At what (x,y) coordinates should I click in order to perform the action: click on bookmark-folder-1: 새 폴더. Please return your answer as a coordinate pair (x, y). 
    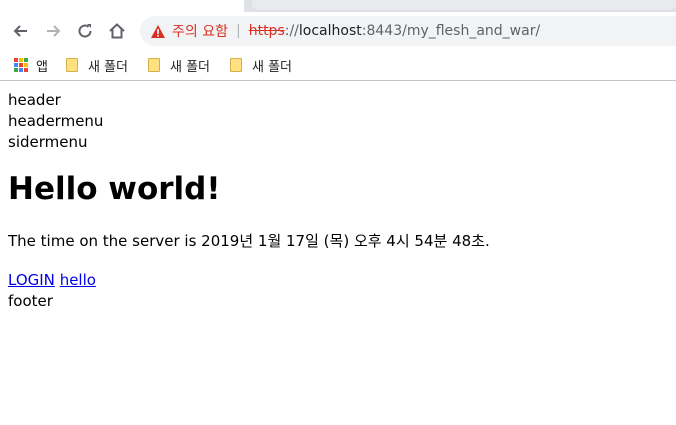
    Looking at the image, I should click on (96, 65).